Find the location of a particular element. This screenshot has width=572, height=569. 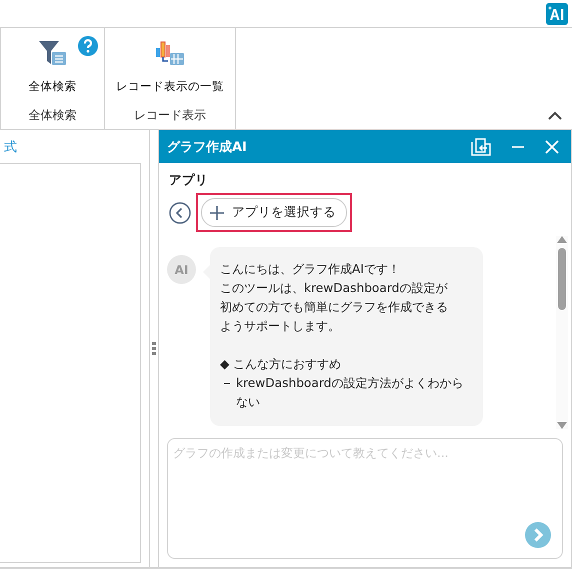

panel-tab: 式 is located at coordinates (74, 144).